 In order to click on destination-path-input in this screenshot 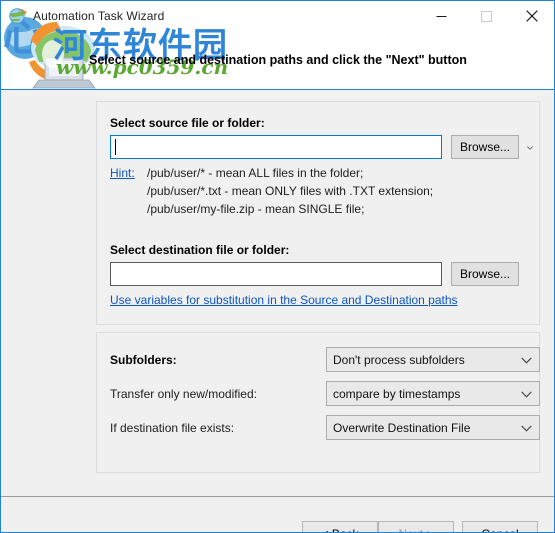, I will do `click(276, 274)`.